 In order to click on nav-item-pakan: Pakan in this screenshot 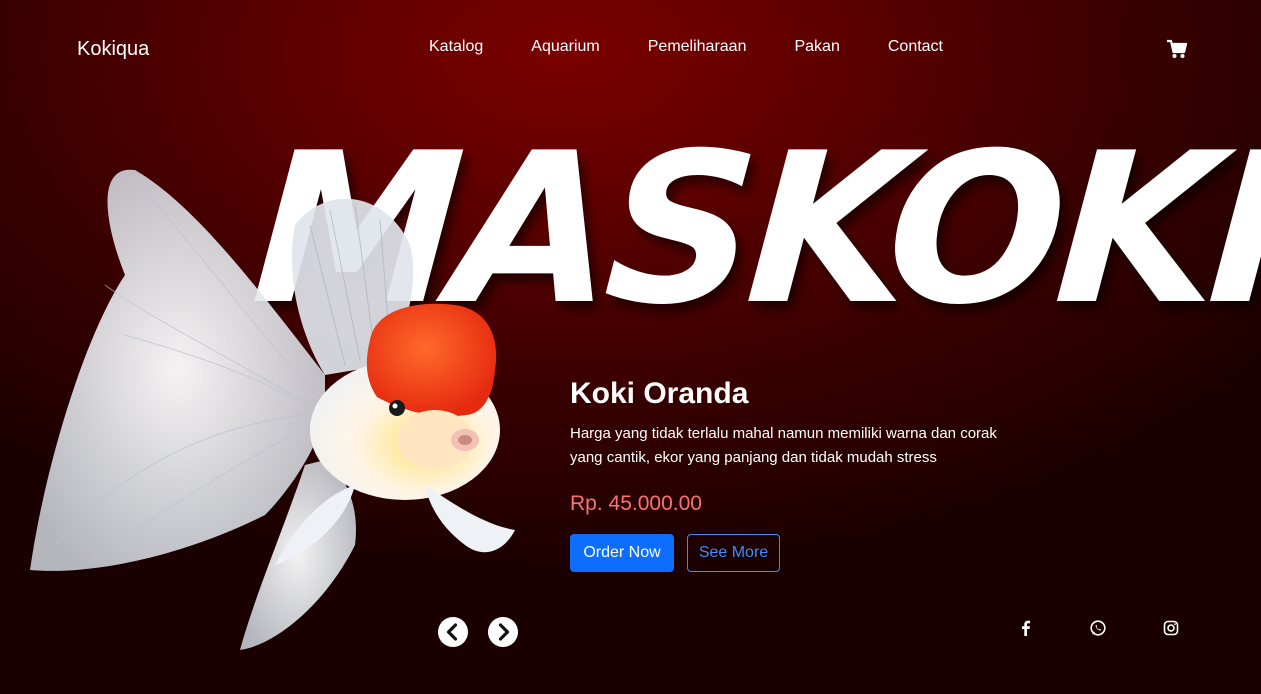, I will do `click(816, 47)`.